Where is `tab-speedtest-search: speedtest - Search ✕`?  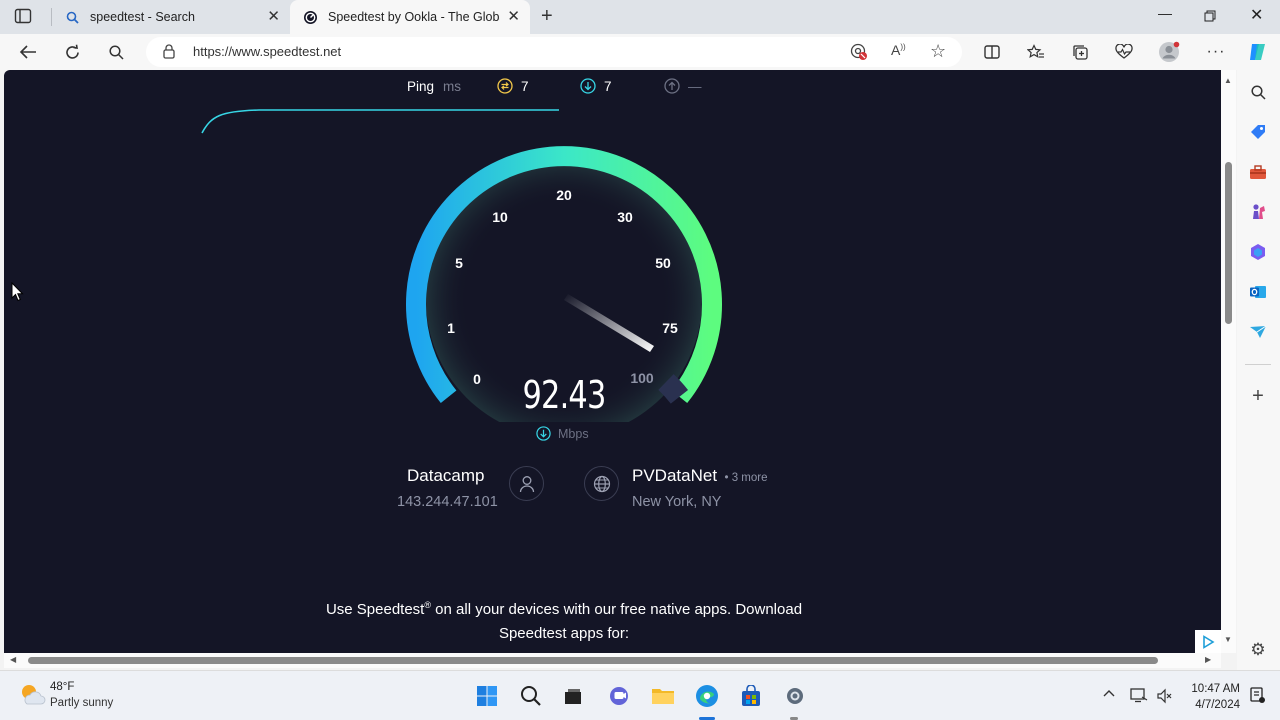
tab-speedtest-search: speedtest - Search ✕ is located at coordinates (171, 17).